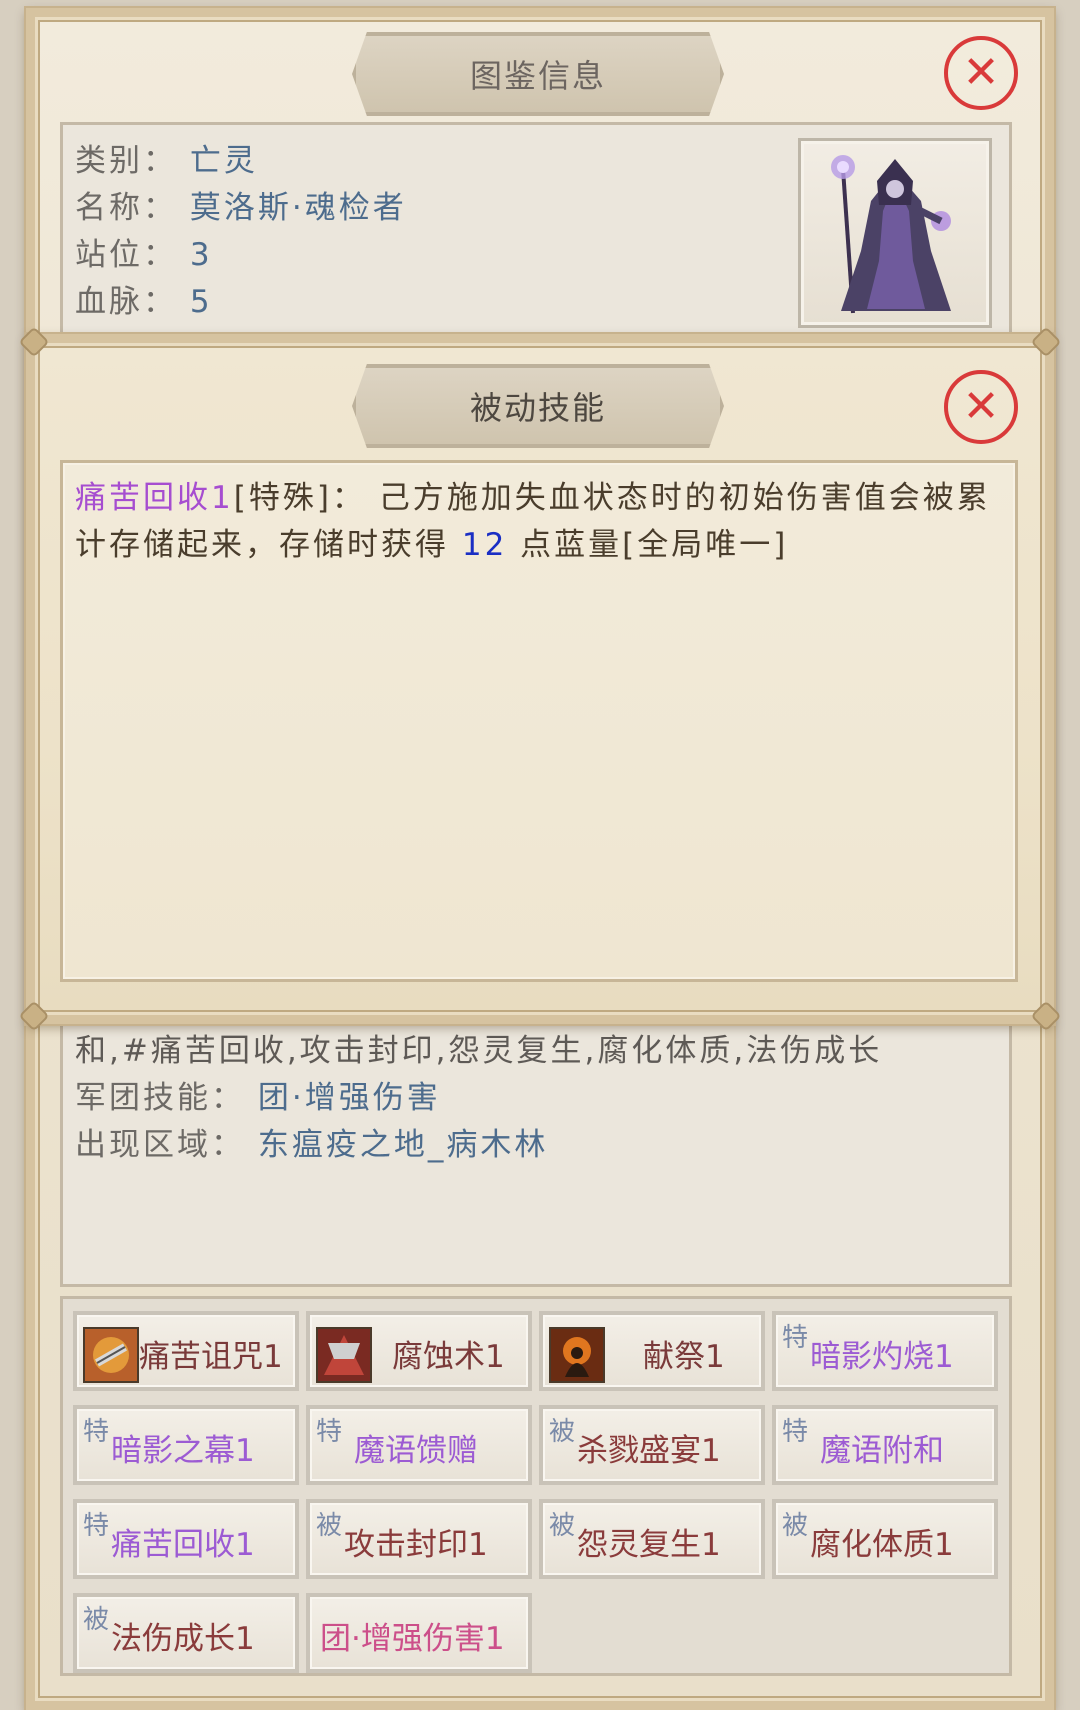  What do you see at coordinates (223, 161) in the screenshot?
I see `category-value: 亡灵` at bounding box center [223, 161].